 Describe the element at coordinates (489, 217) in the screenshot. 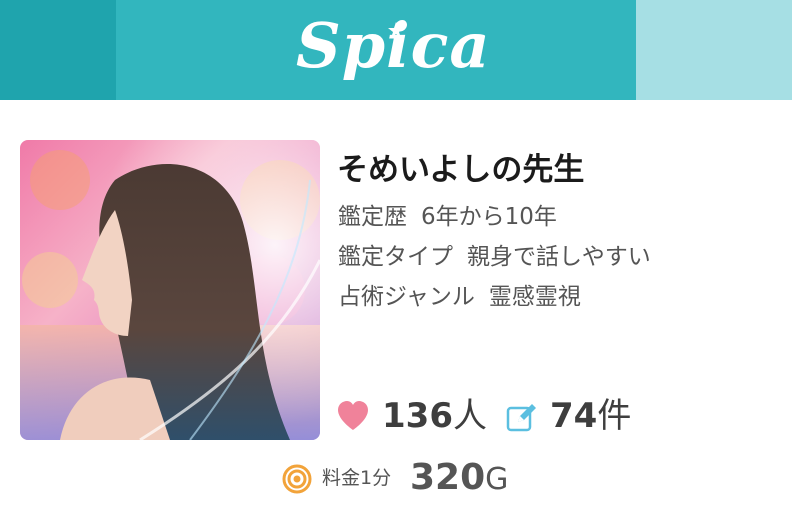

I see `career-value: 6年から10年` at that location.